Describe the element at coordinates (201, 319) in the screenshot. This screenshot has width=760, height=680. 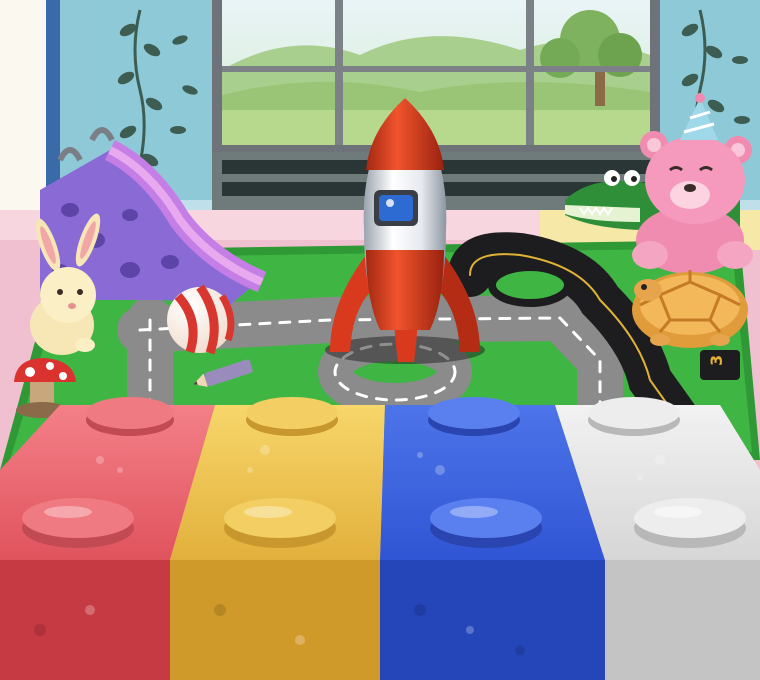
I see `striped-ball-icon` at that location.